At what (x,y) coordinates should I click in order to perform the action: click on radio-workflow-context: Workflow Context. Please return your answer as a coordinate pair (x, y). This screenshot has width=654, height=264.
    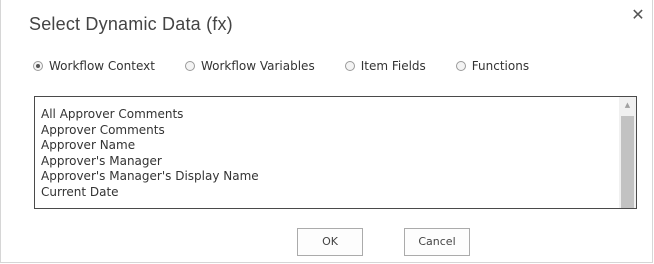
    Looking at the image, I should click on (94, 66).